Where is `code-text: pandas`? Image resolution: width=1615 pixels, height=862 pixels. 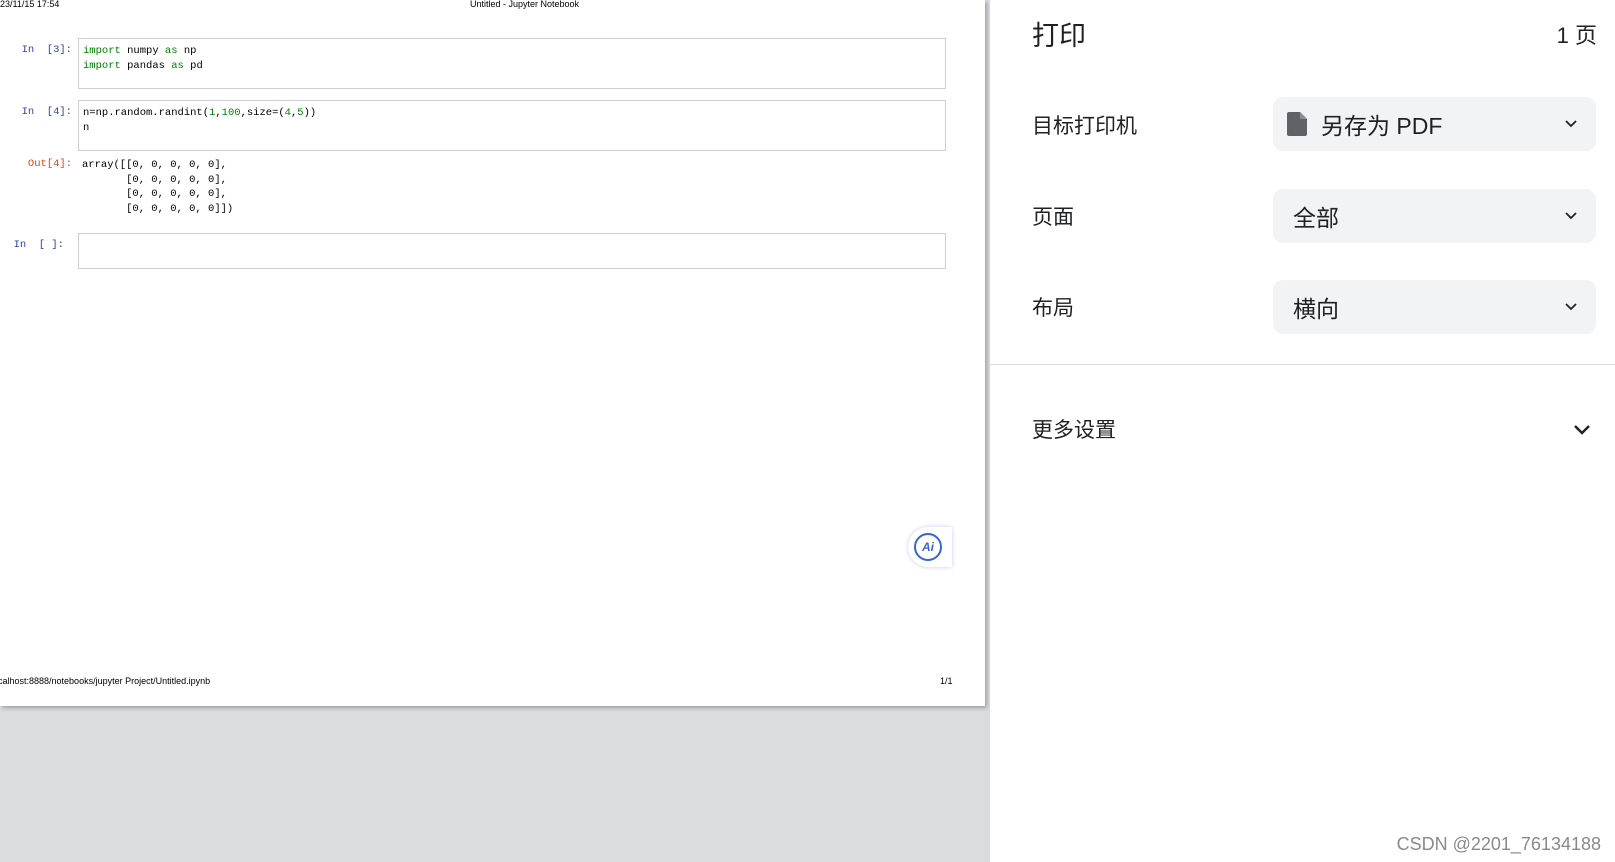 code-text: pandas is located at coordinates (146, 66).